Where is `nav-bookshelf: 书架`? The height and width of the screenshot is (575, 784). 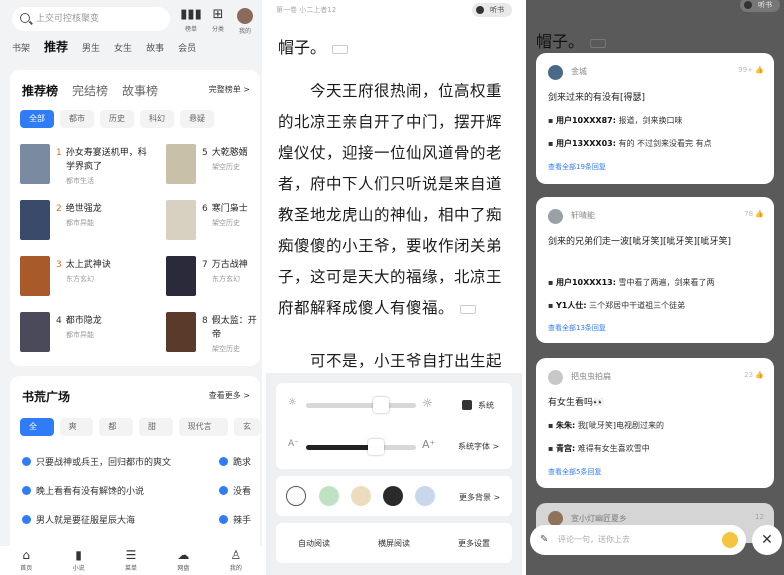 nav-bookshelf: 书架 is located at coordinates (21, 47).